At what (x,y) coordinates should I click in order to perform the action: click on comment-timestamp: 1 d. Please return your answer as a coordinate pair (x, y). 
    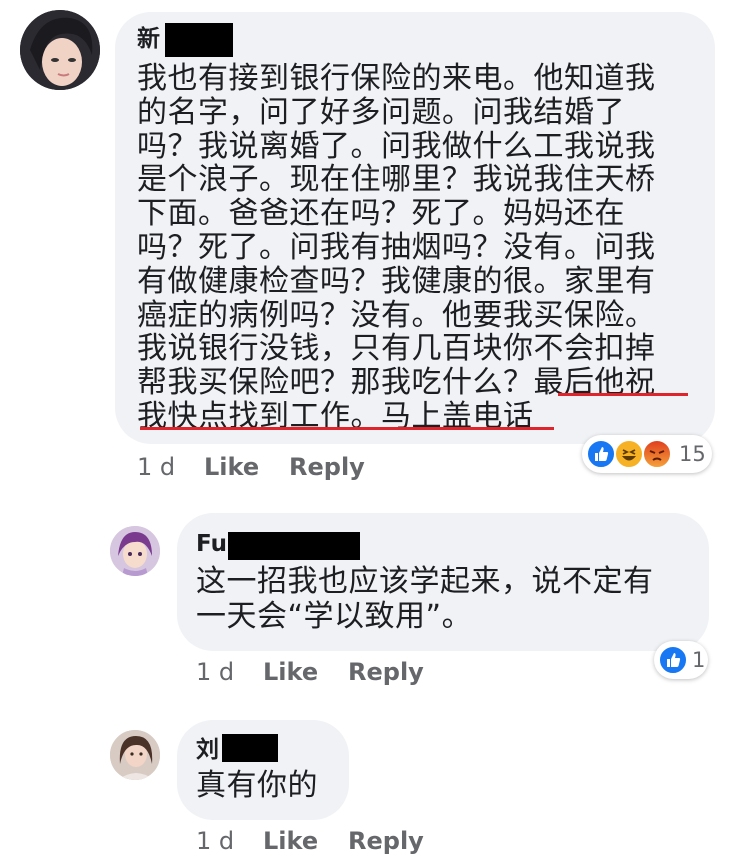
    Looking at the image, I should click on (156, 467).